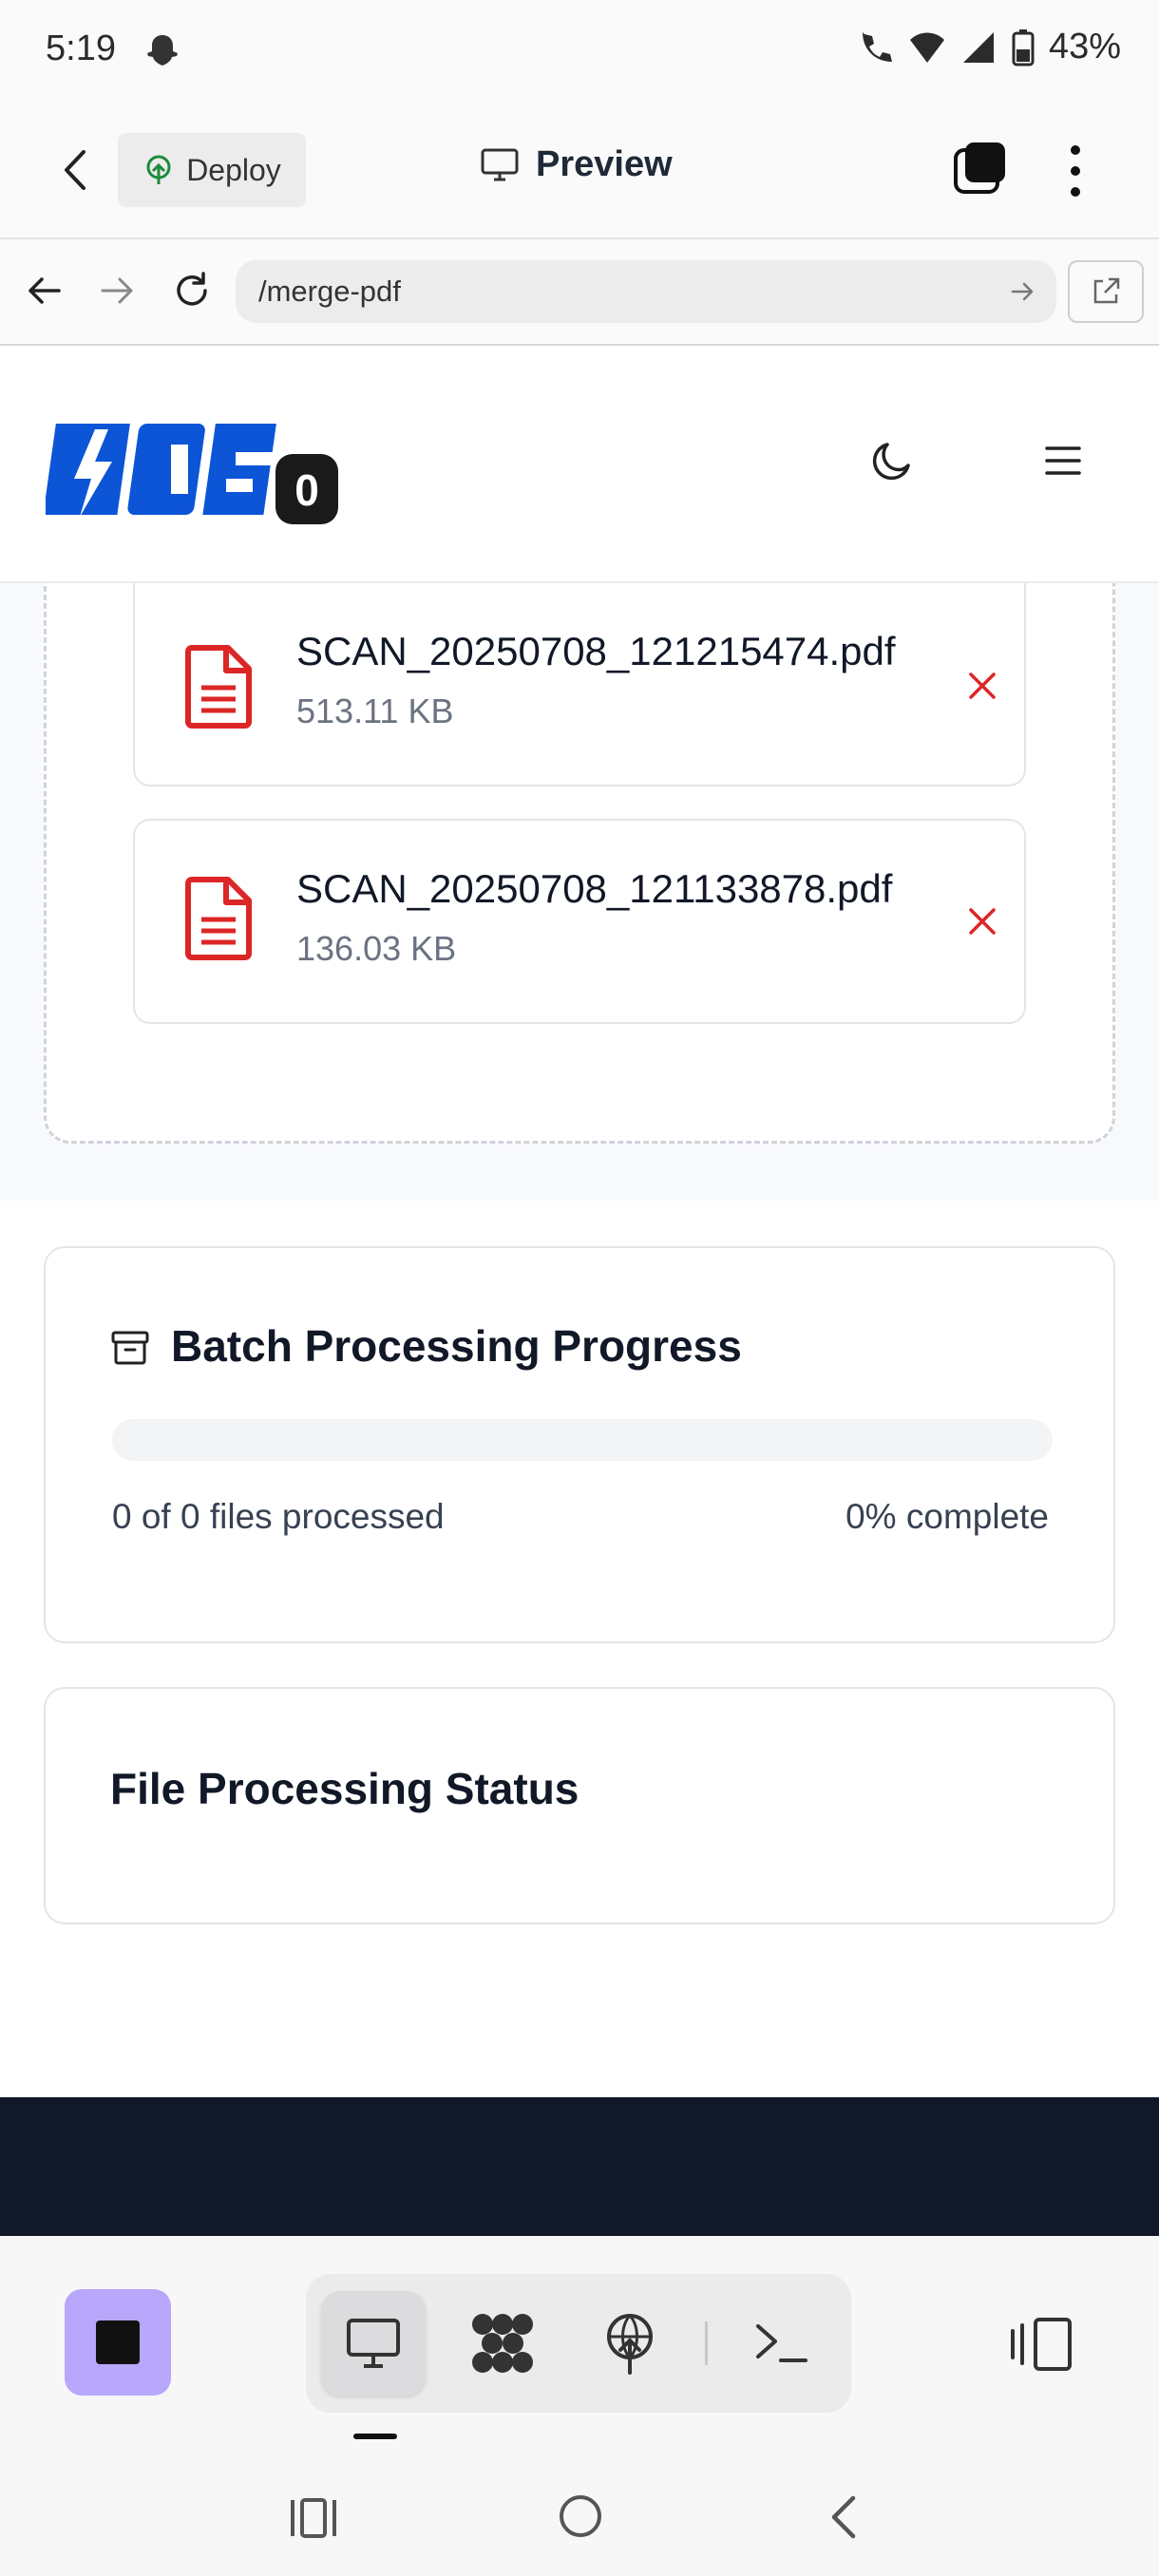 The height and width of the screenshot is (2576, 1159). Describe the element at coordinates (1023, 47) in the screenshot. I see `battery-icon` at that location.